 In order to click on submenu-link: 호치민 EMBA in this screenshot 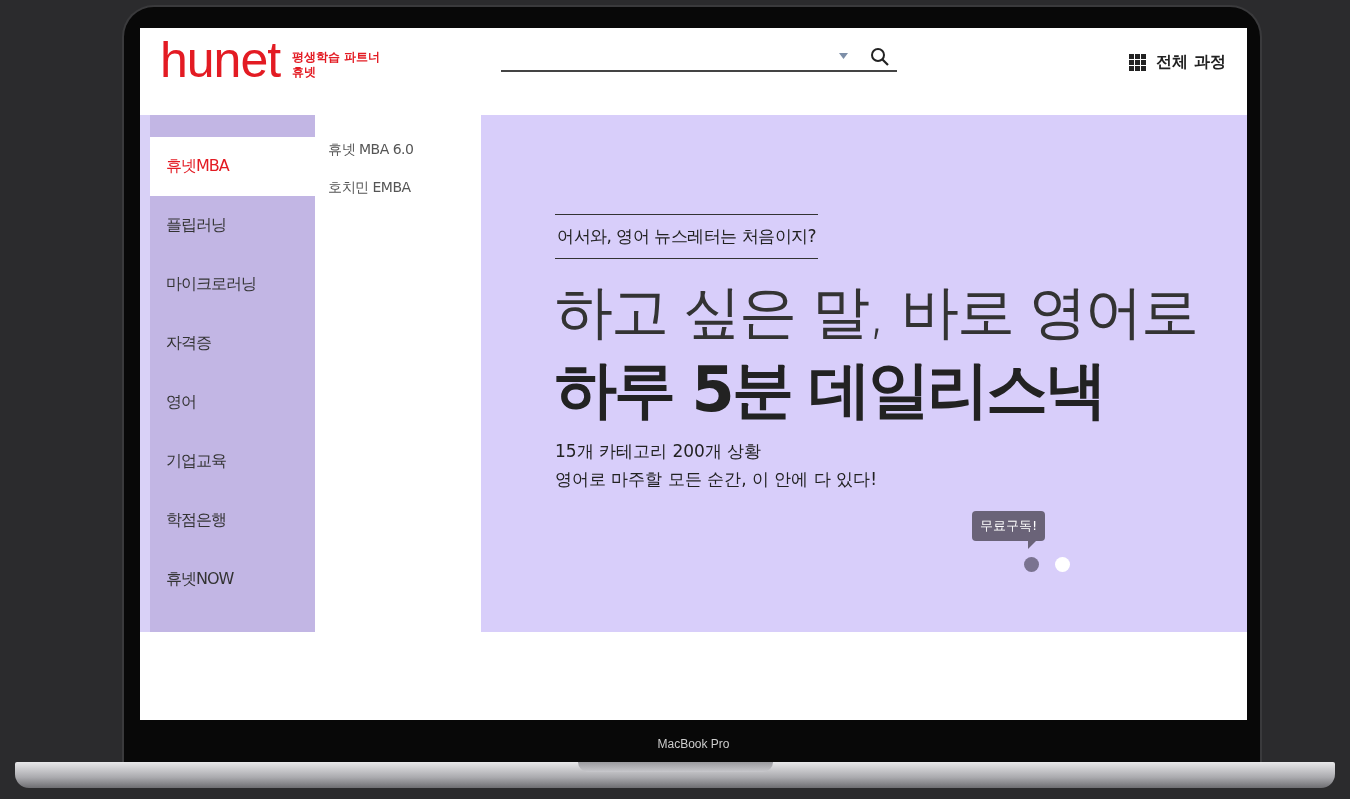, I will do `click(404, 188)`.